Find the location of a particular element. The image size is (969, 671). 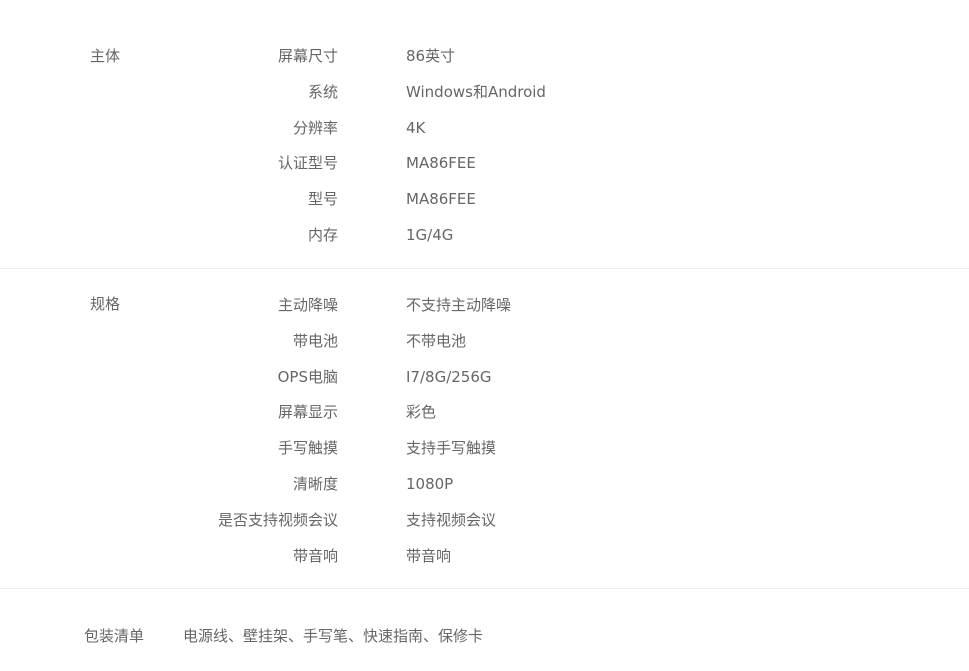

spec-value: 不带电池 is located at coordinates (436, 340).